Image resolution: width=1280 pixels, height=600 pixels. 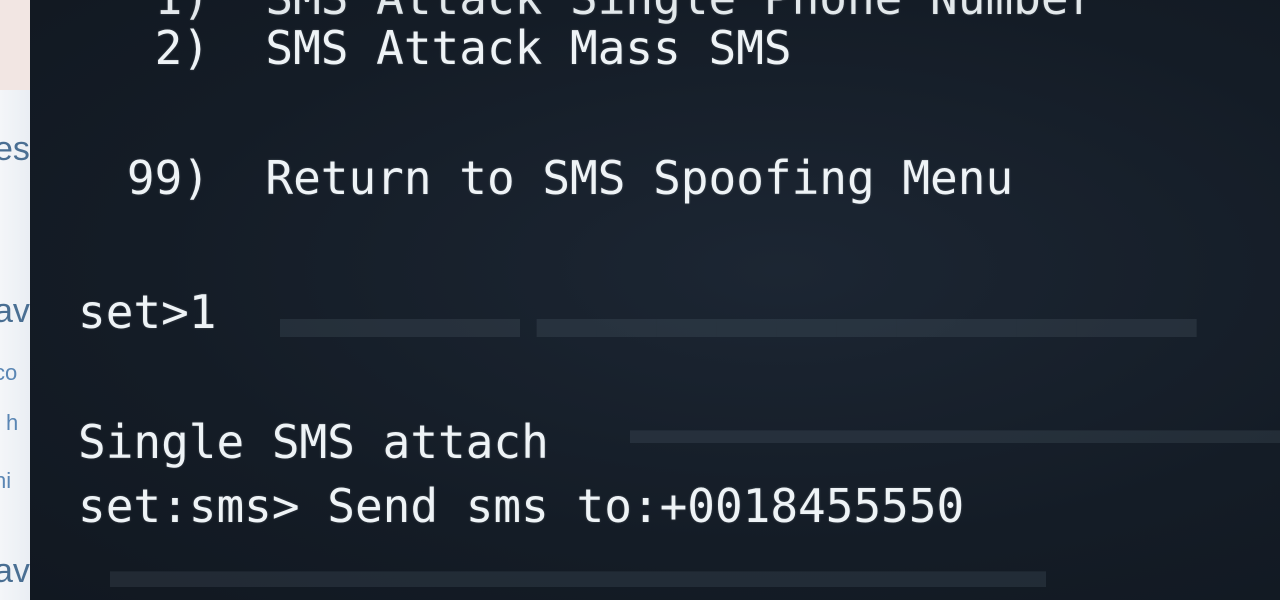 I want to click on menu-item-label: SMS Attack Mass SMS, so click(x=528, y=48).